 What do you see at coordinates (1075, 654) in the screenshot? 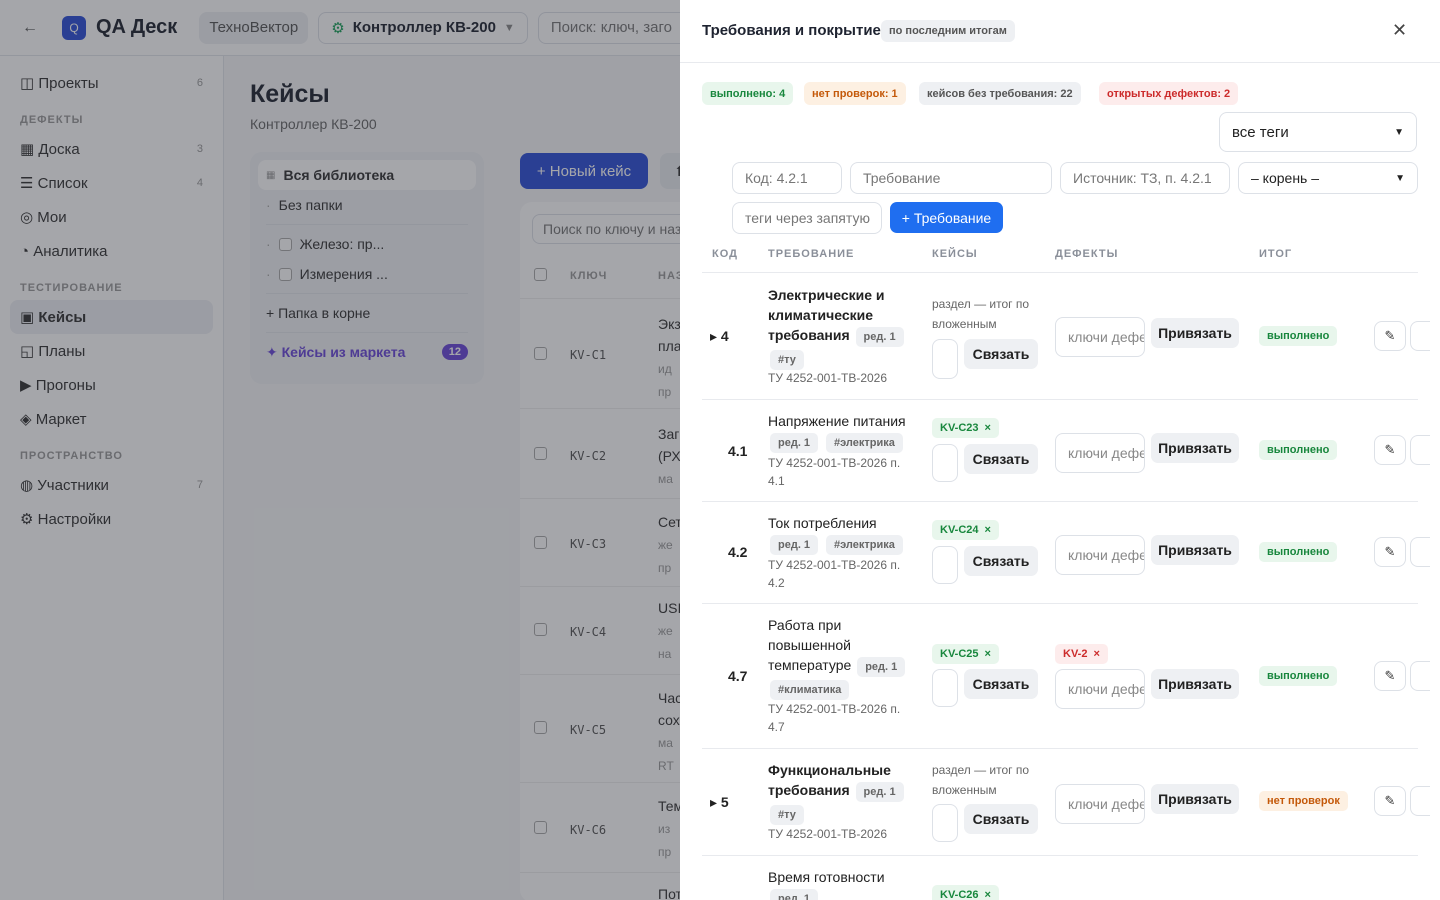
I see `defect-key: KV-2` at bounding box center [1075, 654].